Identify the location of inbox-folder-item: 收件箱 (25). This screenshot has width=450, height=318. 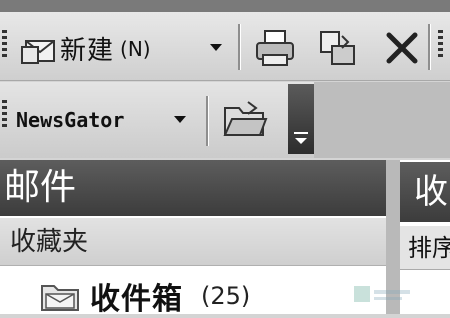
(145, 297).